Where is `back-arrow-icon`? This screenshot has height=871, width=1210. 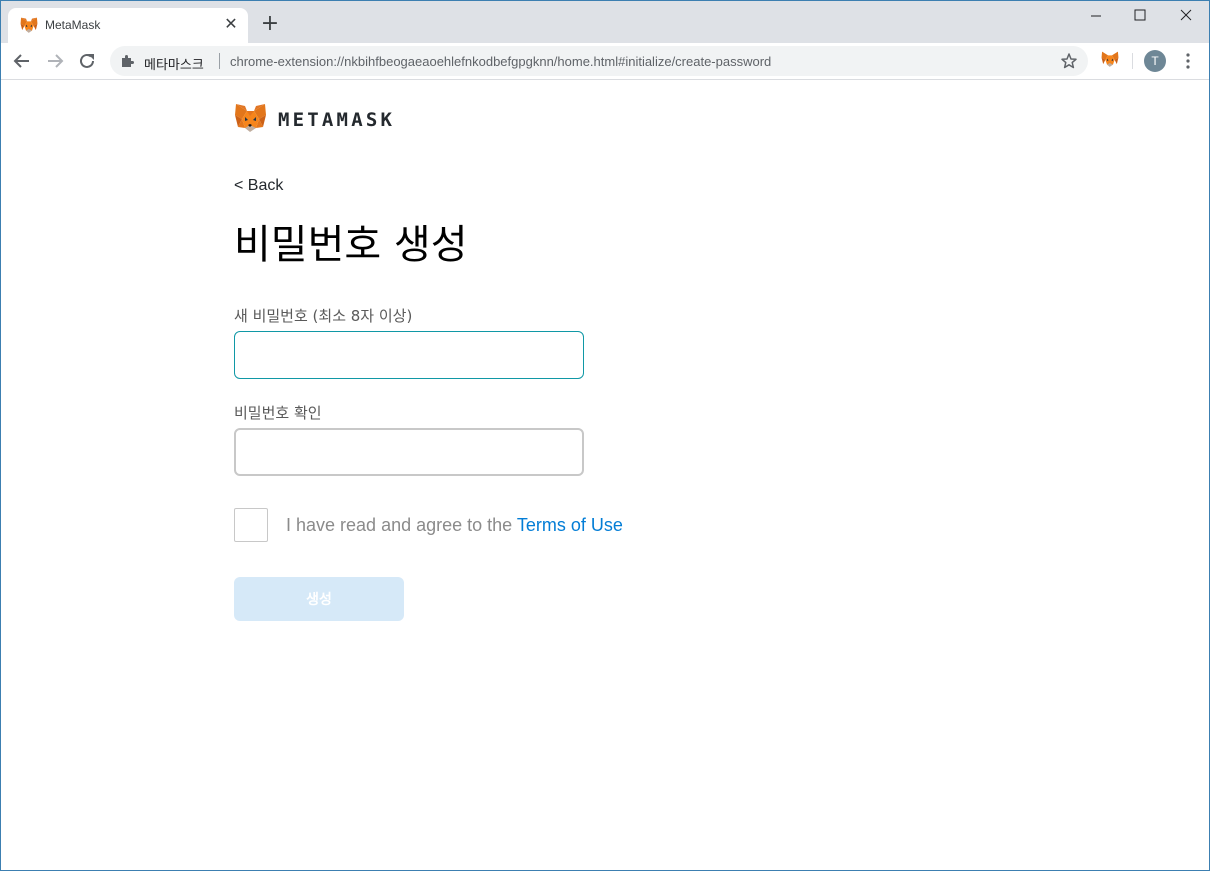
back-arrow-icon is located at coordinates (22, 61).